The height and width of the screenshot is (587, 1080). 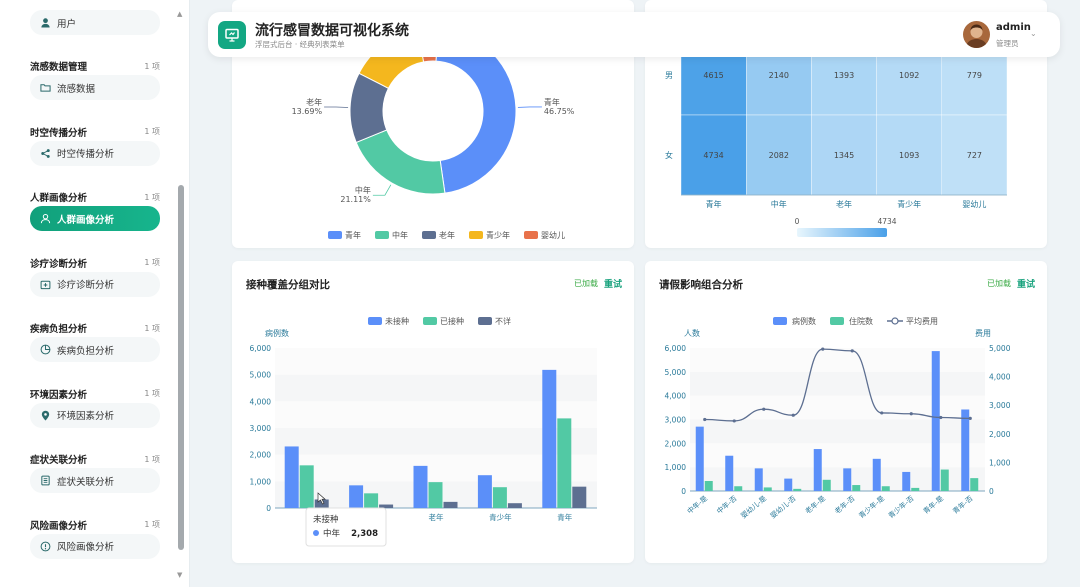 What do you see at coordinates (1033, 33) in the screenshot?
I see `chevron-down-icon: ⌄` at bounding box center [1033, 33].